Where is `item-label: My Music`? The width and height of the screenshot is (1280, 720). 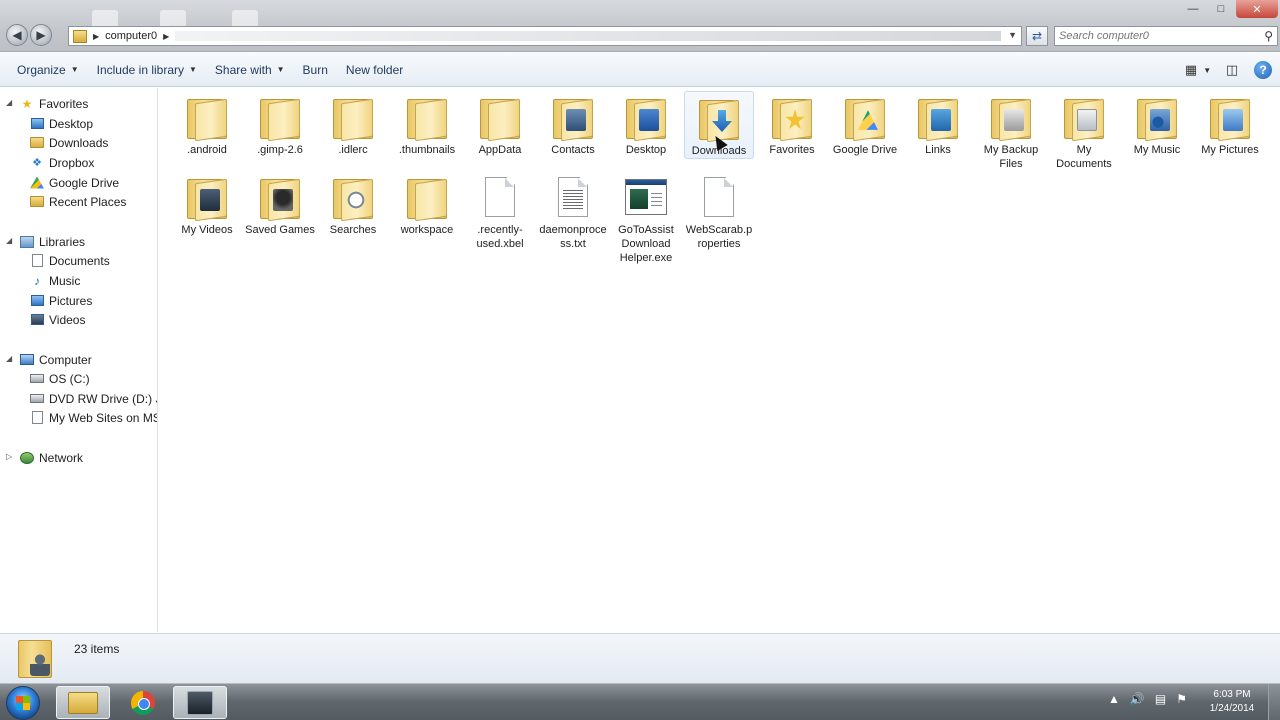 item-label: My Music is located at coordinates (1157, 150).